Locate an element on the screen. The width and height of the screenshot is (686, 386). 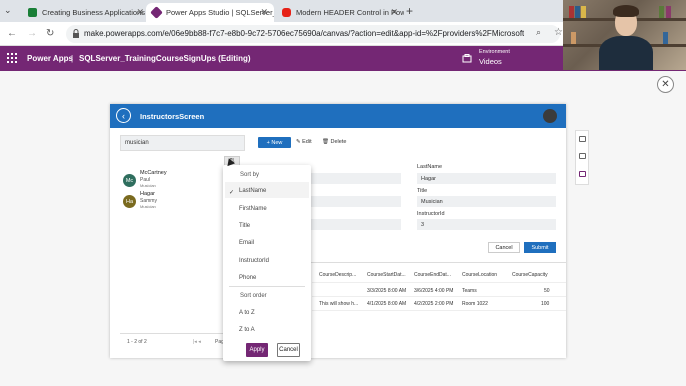
sort-order-z-to-a: Z to A is located at coordinates (247, 330).